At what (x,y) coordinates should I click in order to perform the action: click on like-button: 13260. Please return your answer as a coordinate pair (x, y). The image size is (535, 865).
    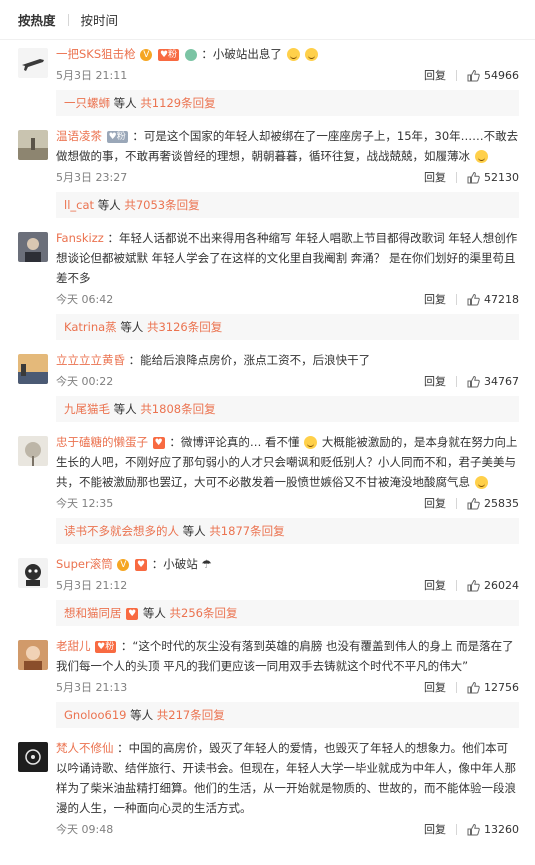
    Looking at the image, I should click on (493, 829).